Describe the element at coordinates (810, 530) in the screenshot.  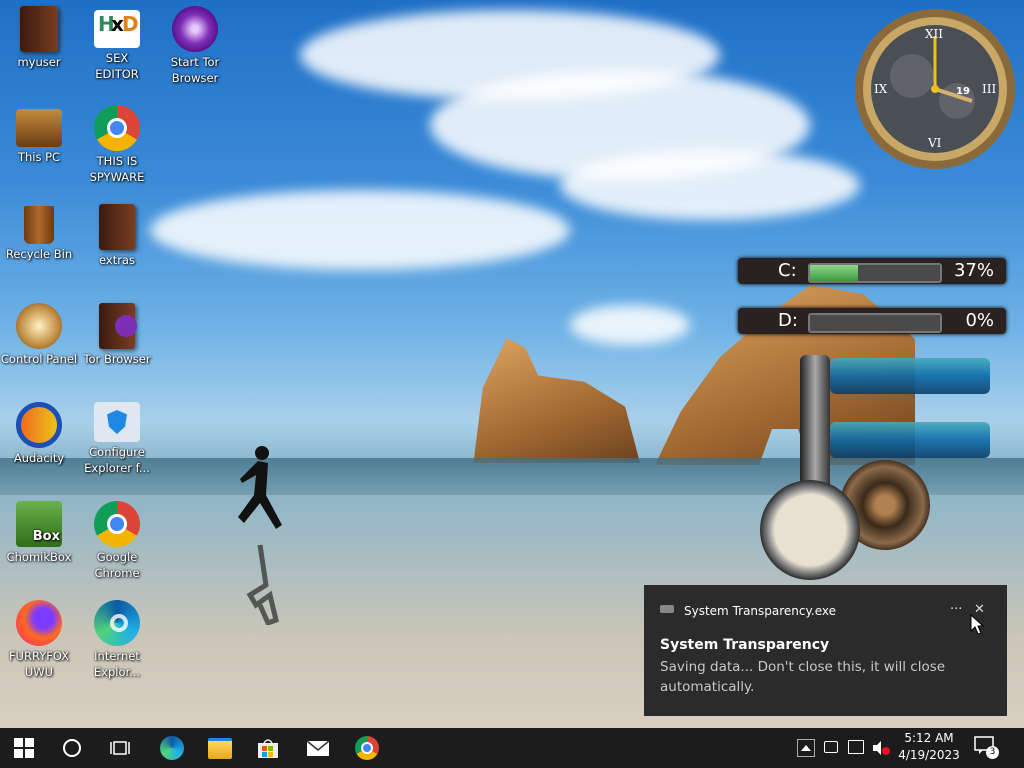
I see `pressure-gauge` at that location.